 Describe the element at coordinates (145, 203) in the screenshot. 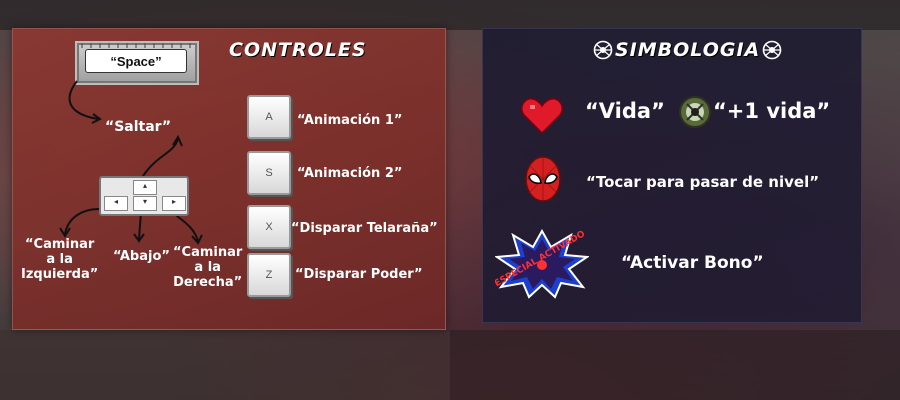

I see `down-key: ▾` at that location.